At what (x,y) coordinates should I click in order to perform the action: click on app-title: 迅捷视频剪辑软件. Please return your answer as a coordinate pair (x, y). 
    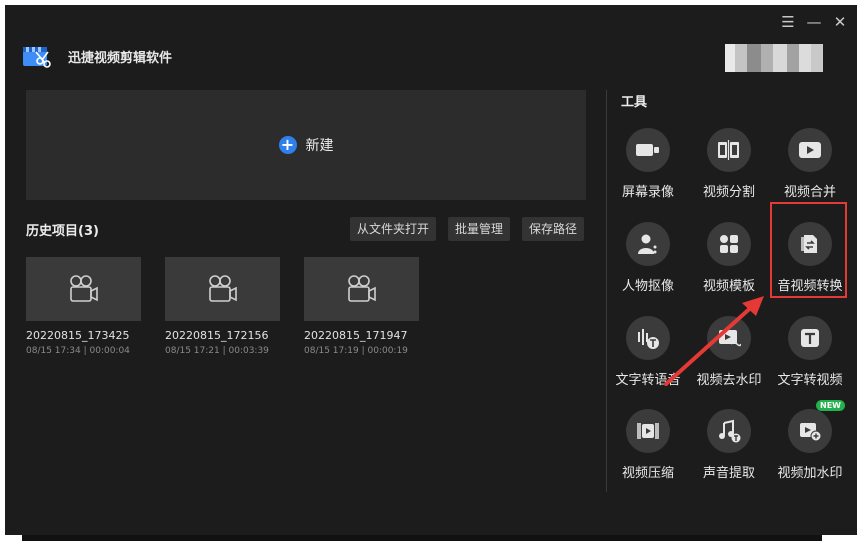
    Looking at the image, I should click on (120, 58).